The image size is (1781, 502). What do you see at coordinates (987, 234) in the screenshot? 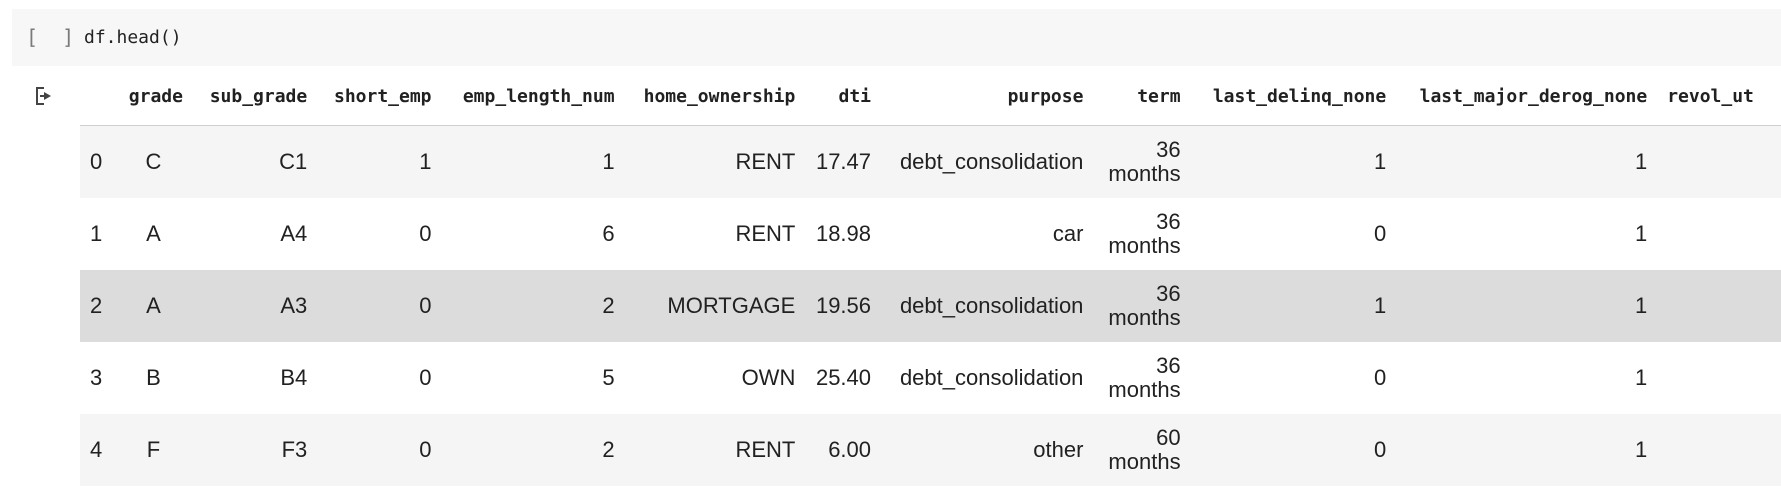
I see `table-cell: car` at bounding box center [987, 234].